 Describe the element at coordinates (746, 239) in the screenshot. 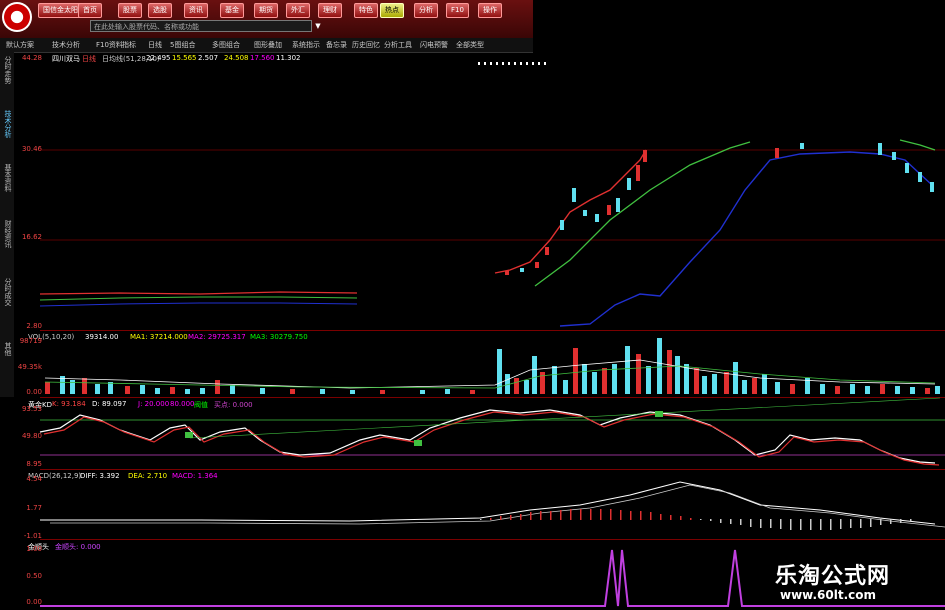

I see `ma-blue-rising` at that location.